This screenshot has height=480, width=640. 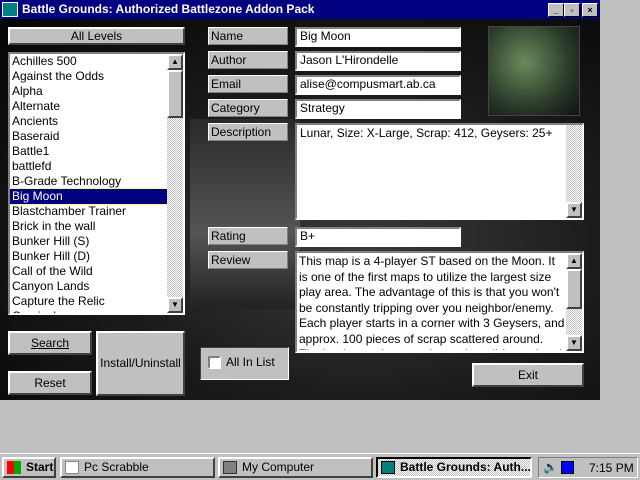 I want to click on category-field: Strategy, so click(x=378, y=109).